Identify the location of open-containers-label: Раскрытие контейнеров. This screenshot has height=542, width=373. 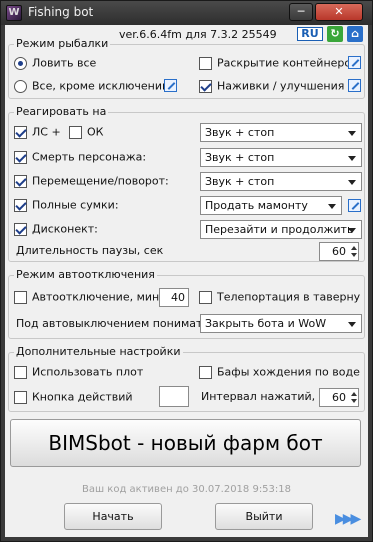
(287, 63).